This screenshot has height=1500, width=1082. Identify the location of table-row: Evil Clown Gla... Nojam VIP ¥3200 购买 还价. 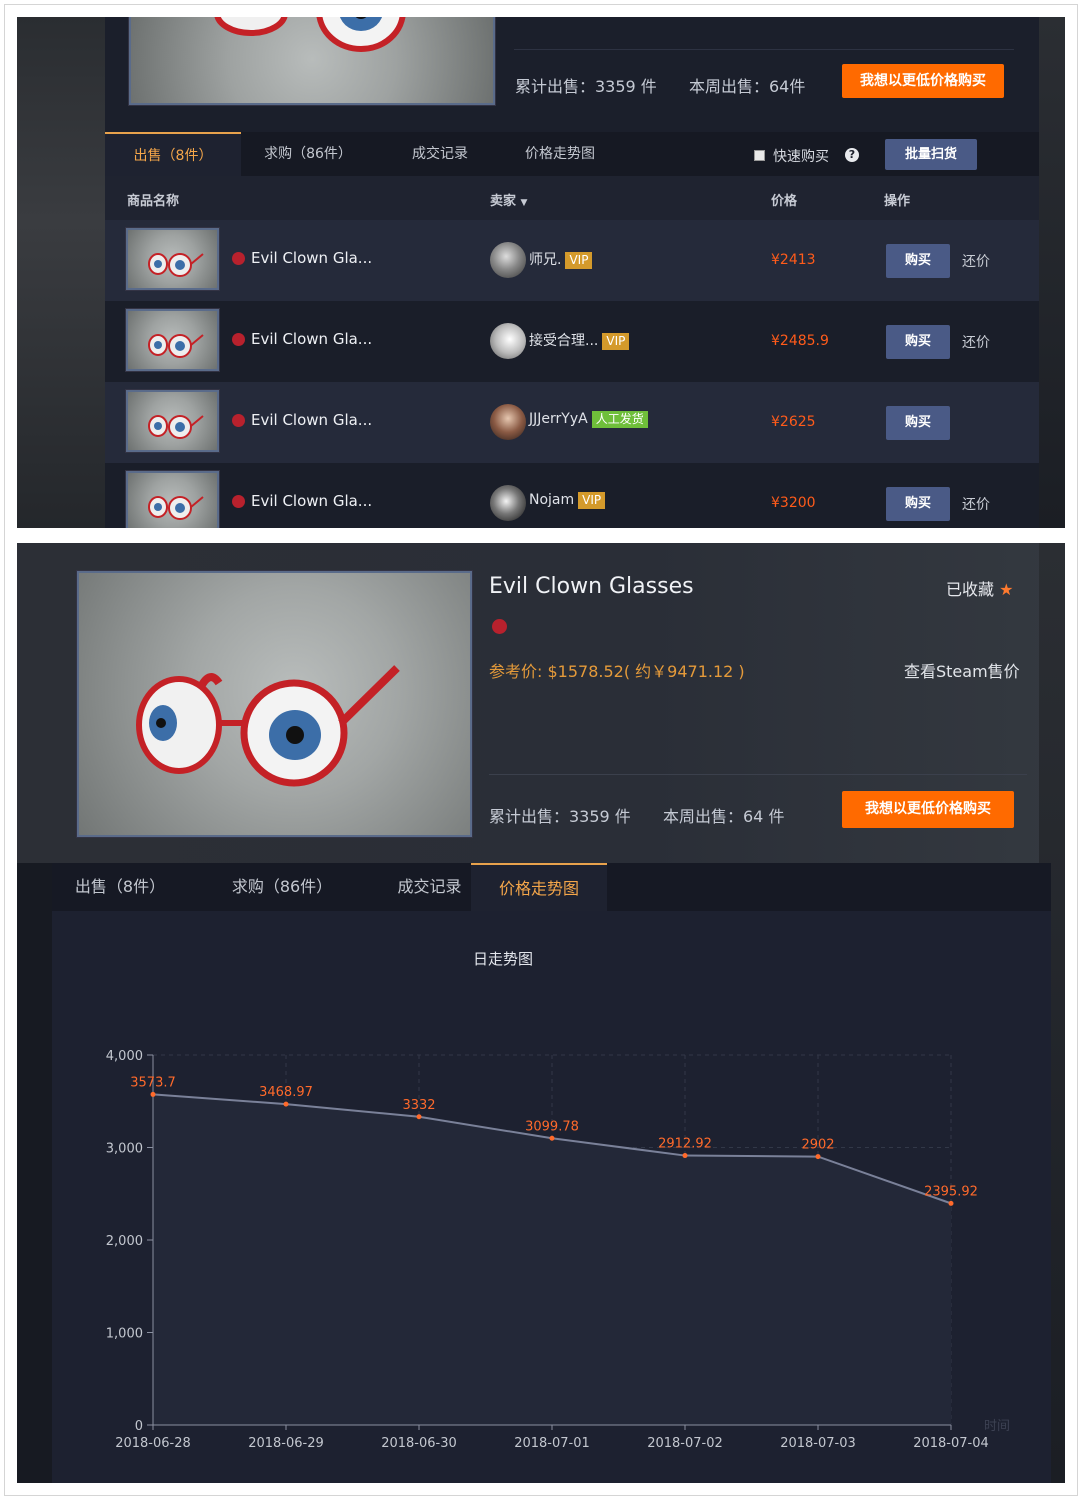
(572, 495).